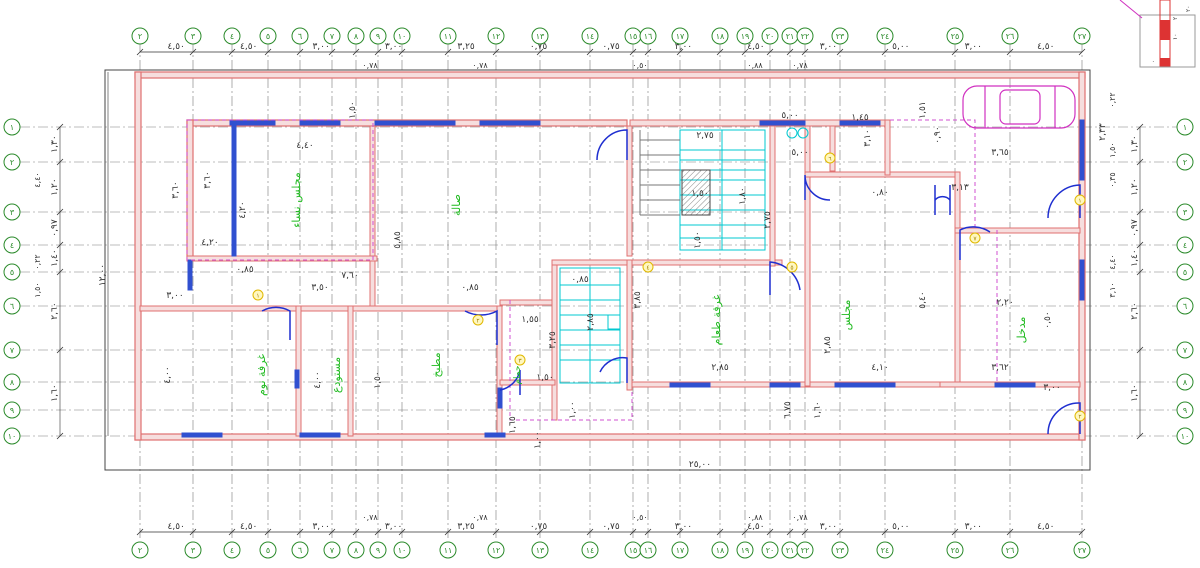  Describe the element at coordinates (37, 289) in the screenshot. I see `dimension-label-secondary: ١,٥٠` at that location.